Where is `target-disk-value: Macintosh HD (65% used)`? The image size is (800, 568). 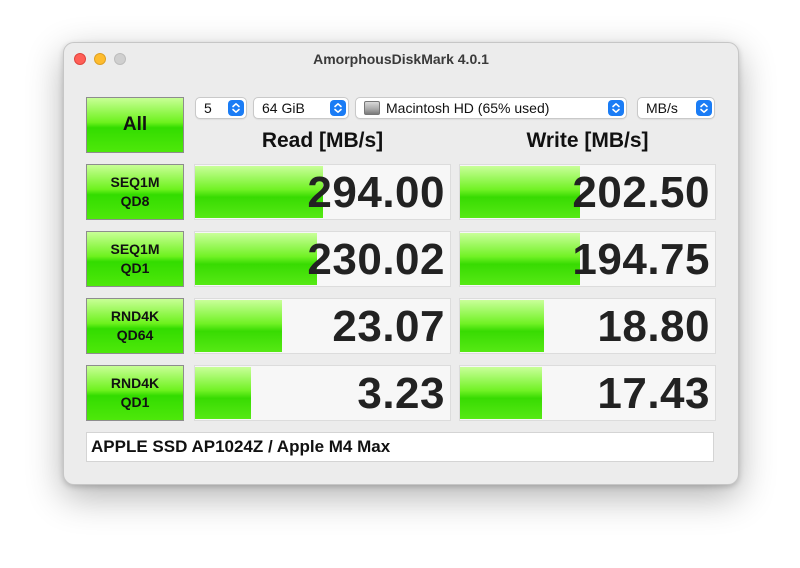
target-disk-value: Macintosh HD (65% used) is located at coordinates (468, 108).